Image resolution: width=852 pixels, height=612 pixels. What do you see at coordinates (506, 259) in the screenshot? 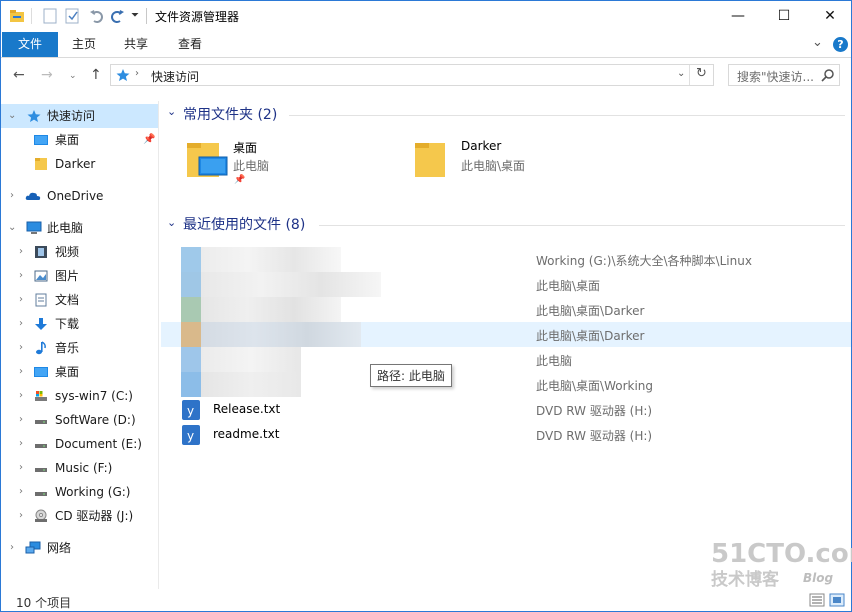
I see `recent-file-row: Working (G:)\系统大全\各种脚本\Linux` at bounding box center [506, 259].